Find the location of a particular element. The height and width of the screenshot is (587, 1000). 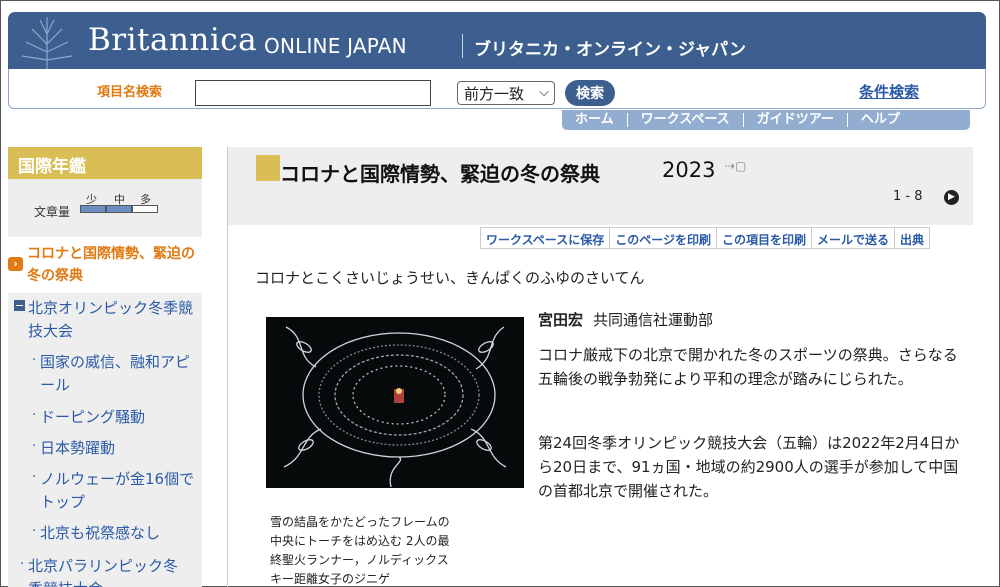

article-tools: ワークスペースに保存 このページを印刷 この項目を印刷 メールで送る 出典 is located at coordinates (705, 238).